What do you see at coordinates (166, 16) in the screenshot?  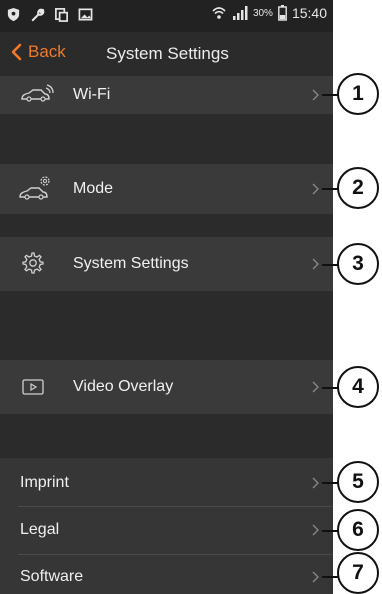 I see `status-bar: 30% 15:40` at bounding box center [166, 16].